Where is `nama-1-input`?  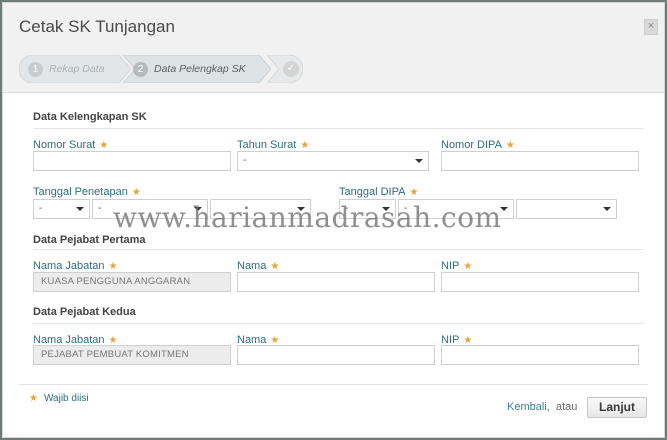
nama-1-input is located at coordinates (336, 282).